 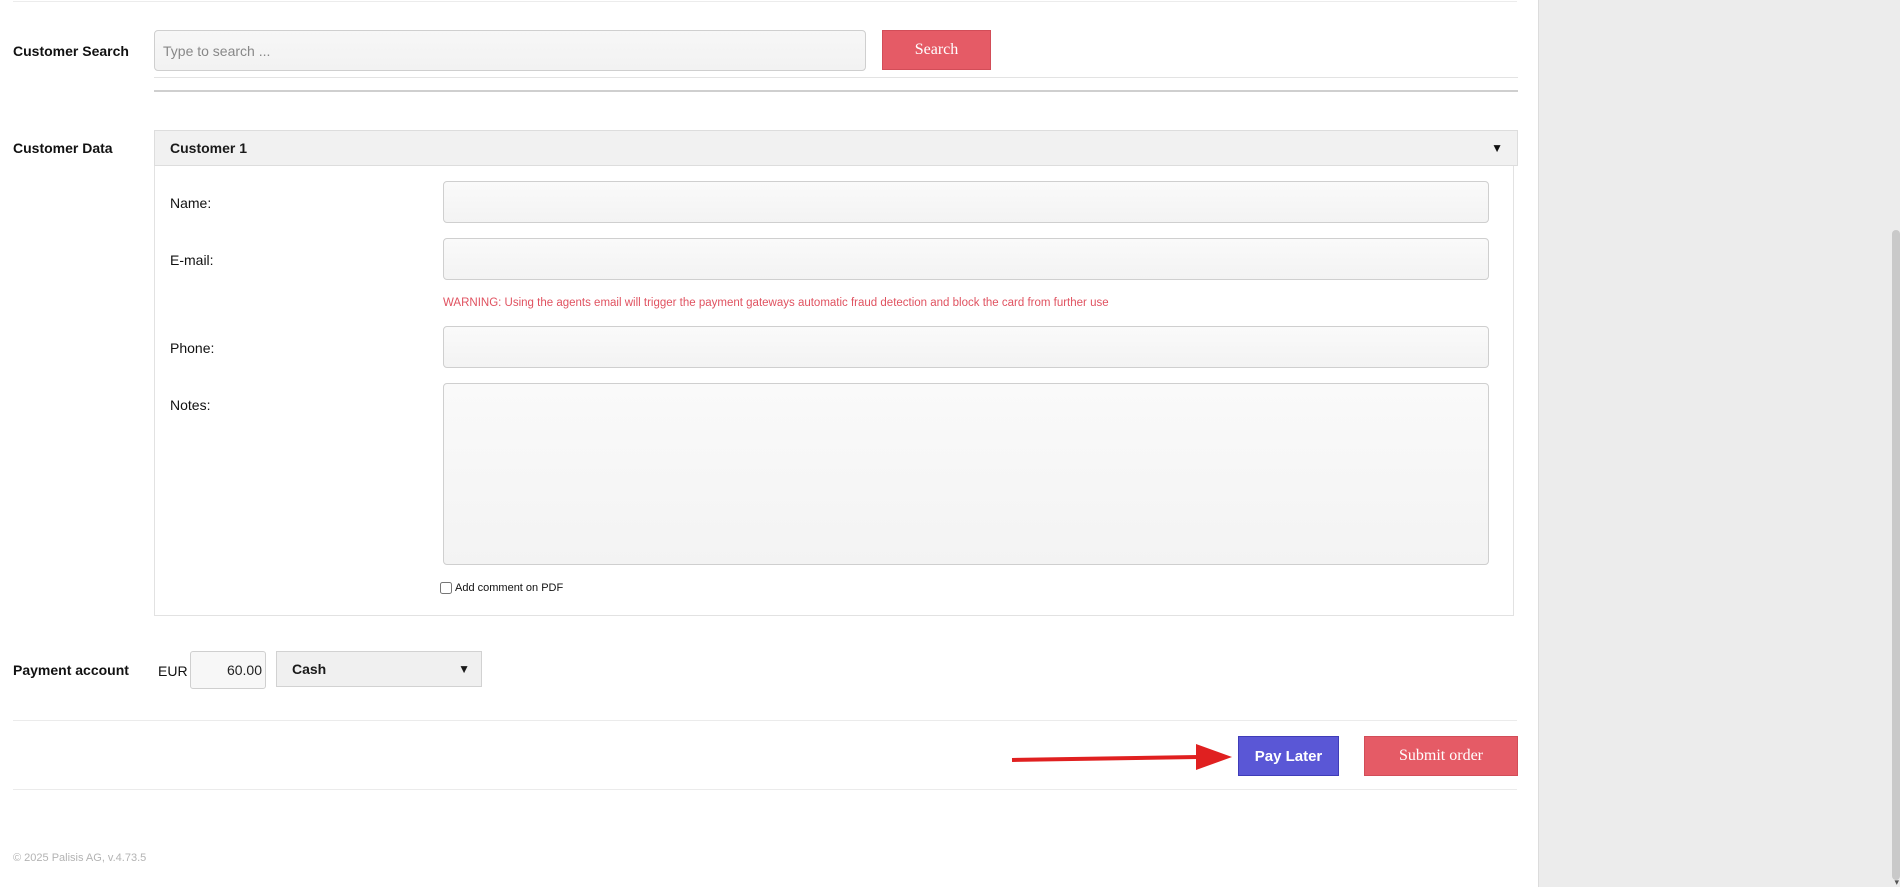 What do you see at coordinates (192, 348) in the screenshot?
I see `phone-label: Phone:` at bounding box center [192, 348].